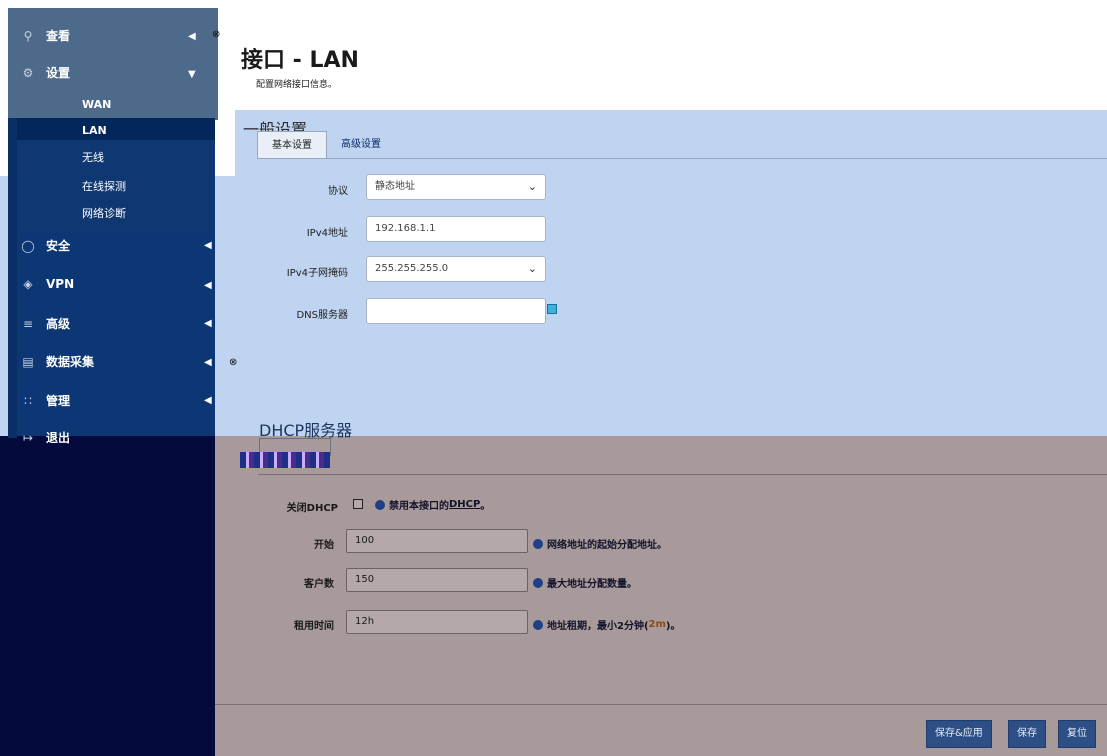  What do you see at coordinates (465, 504) in the screenshot?
I see `hint-link: DHCP` at bounding box center [465, 504].